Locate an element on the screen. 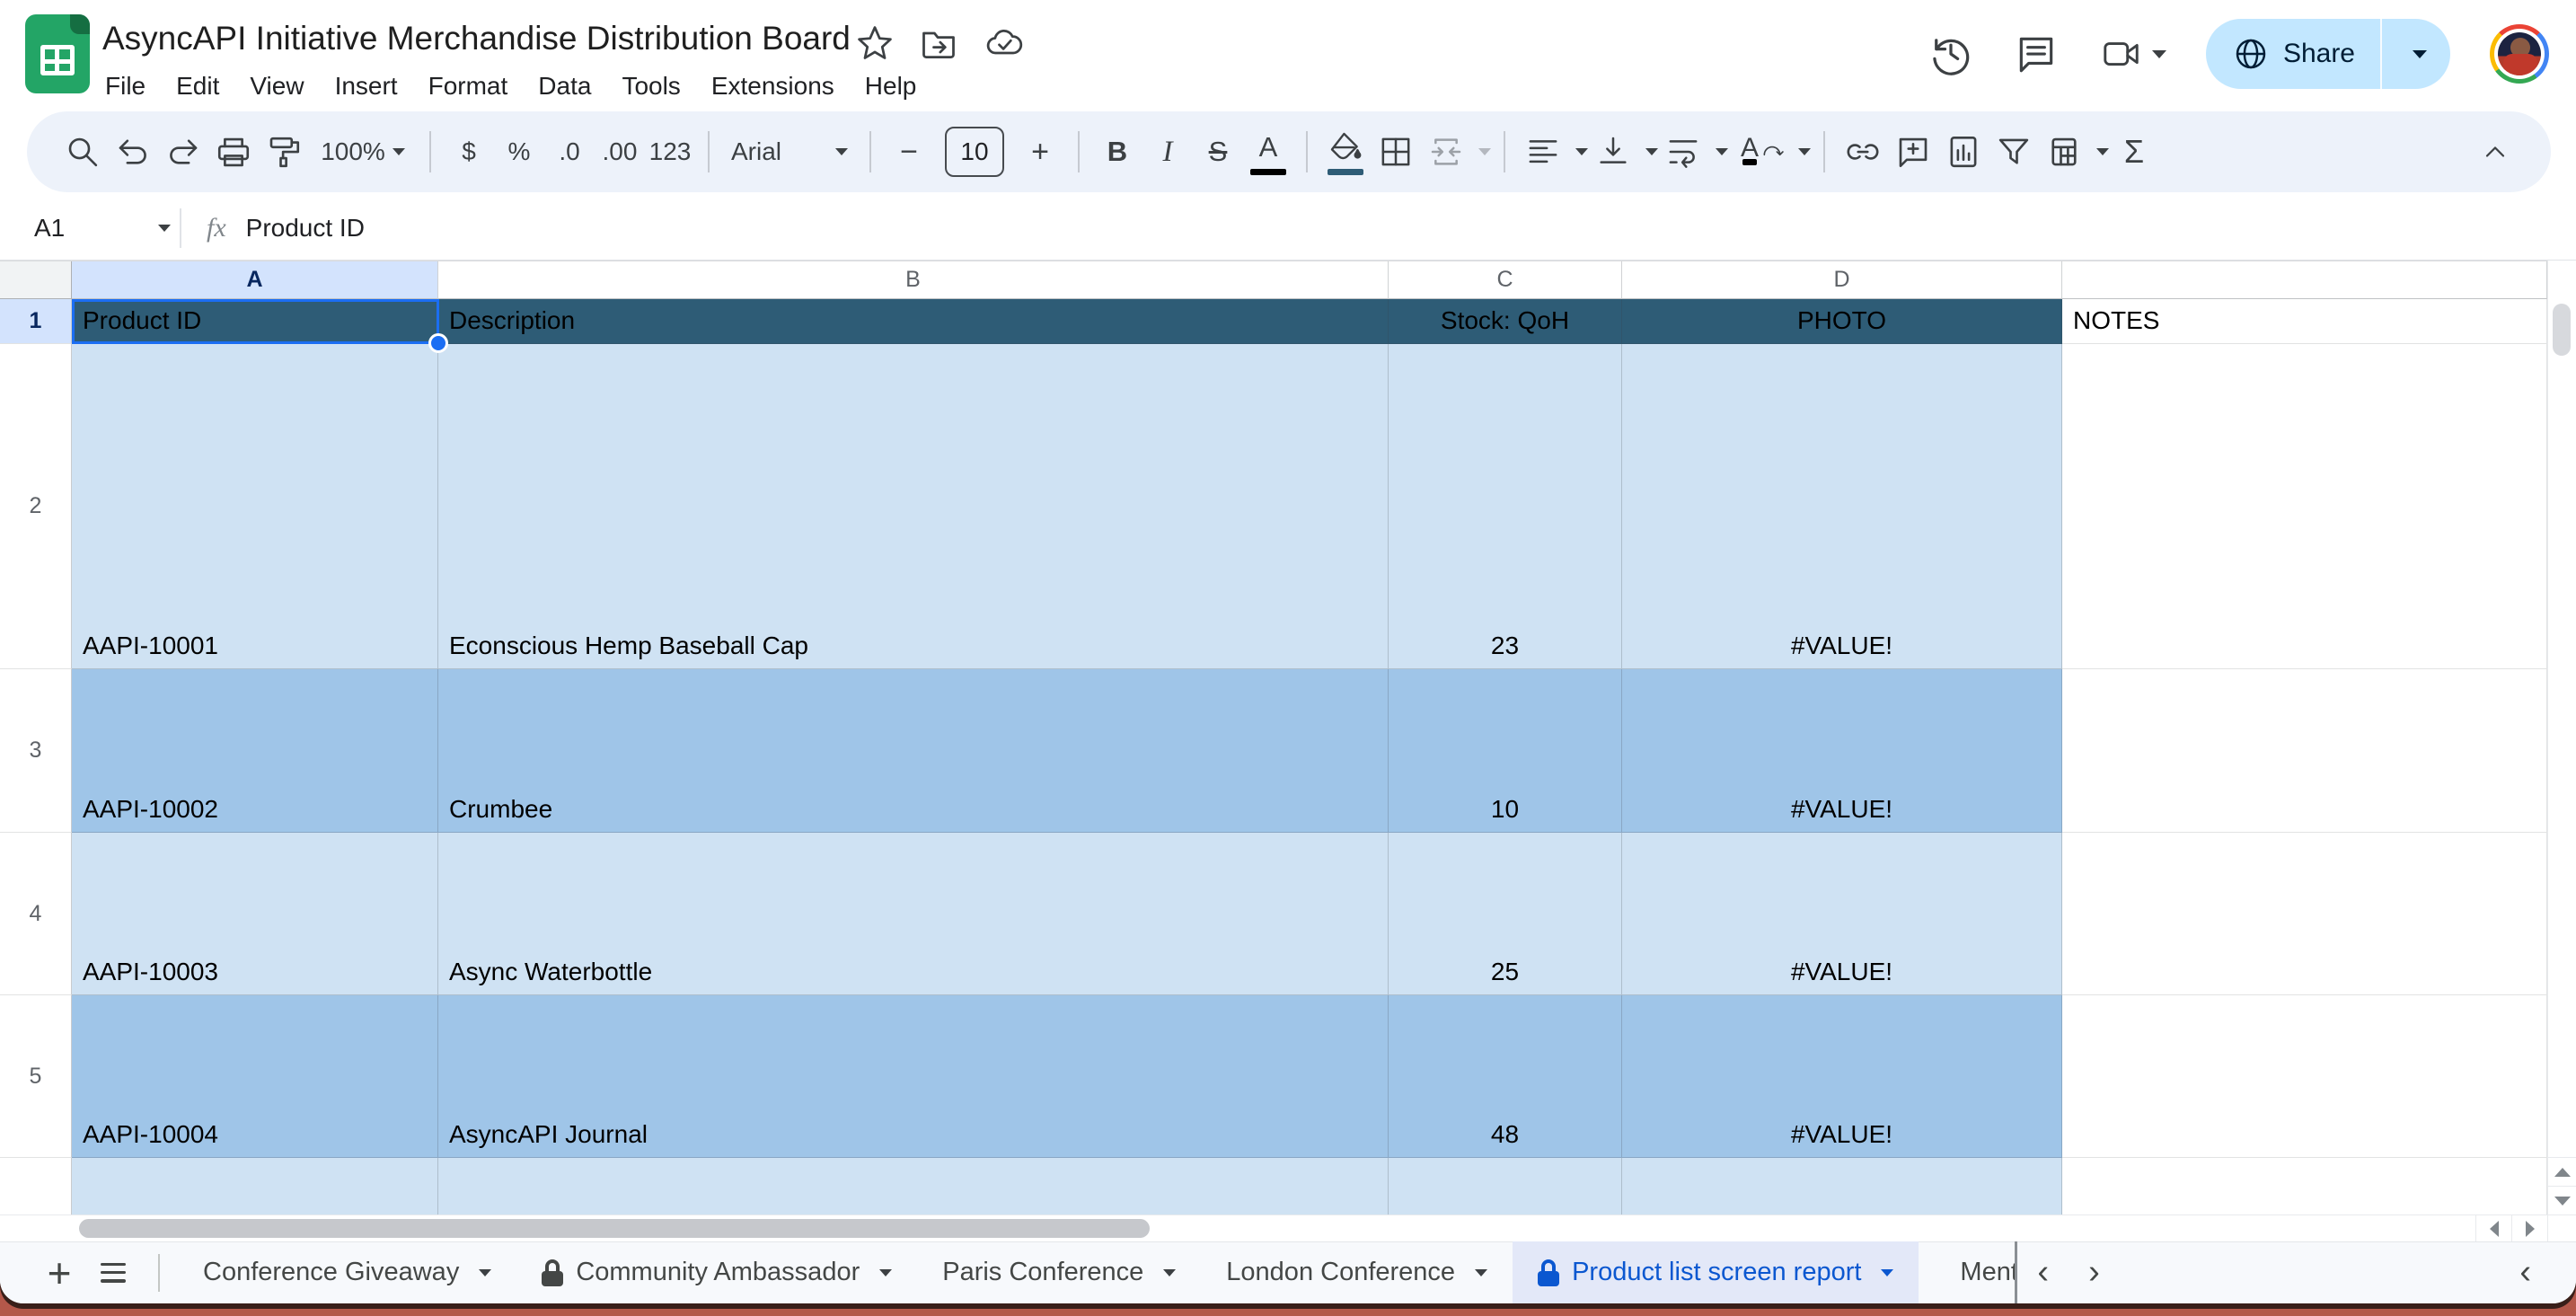 The height and width of the screenshot is (1316, 2576). cell-c5: 48 is located at coordinates (1505, 1076).